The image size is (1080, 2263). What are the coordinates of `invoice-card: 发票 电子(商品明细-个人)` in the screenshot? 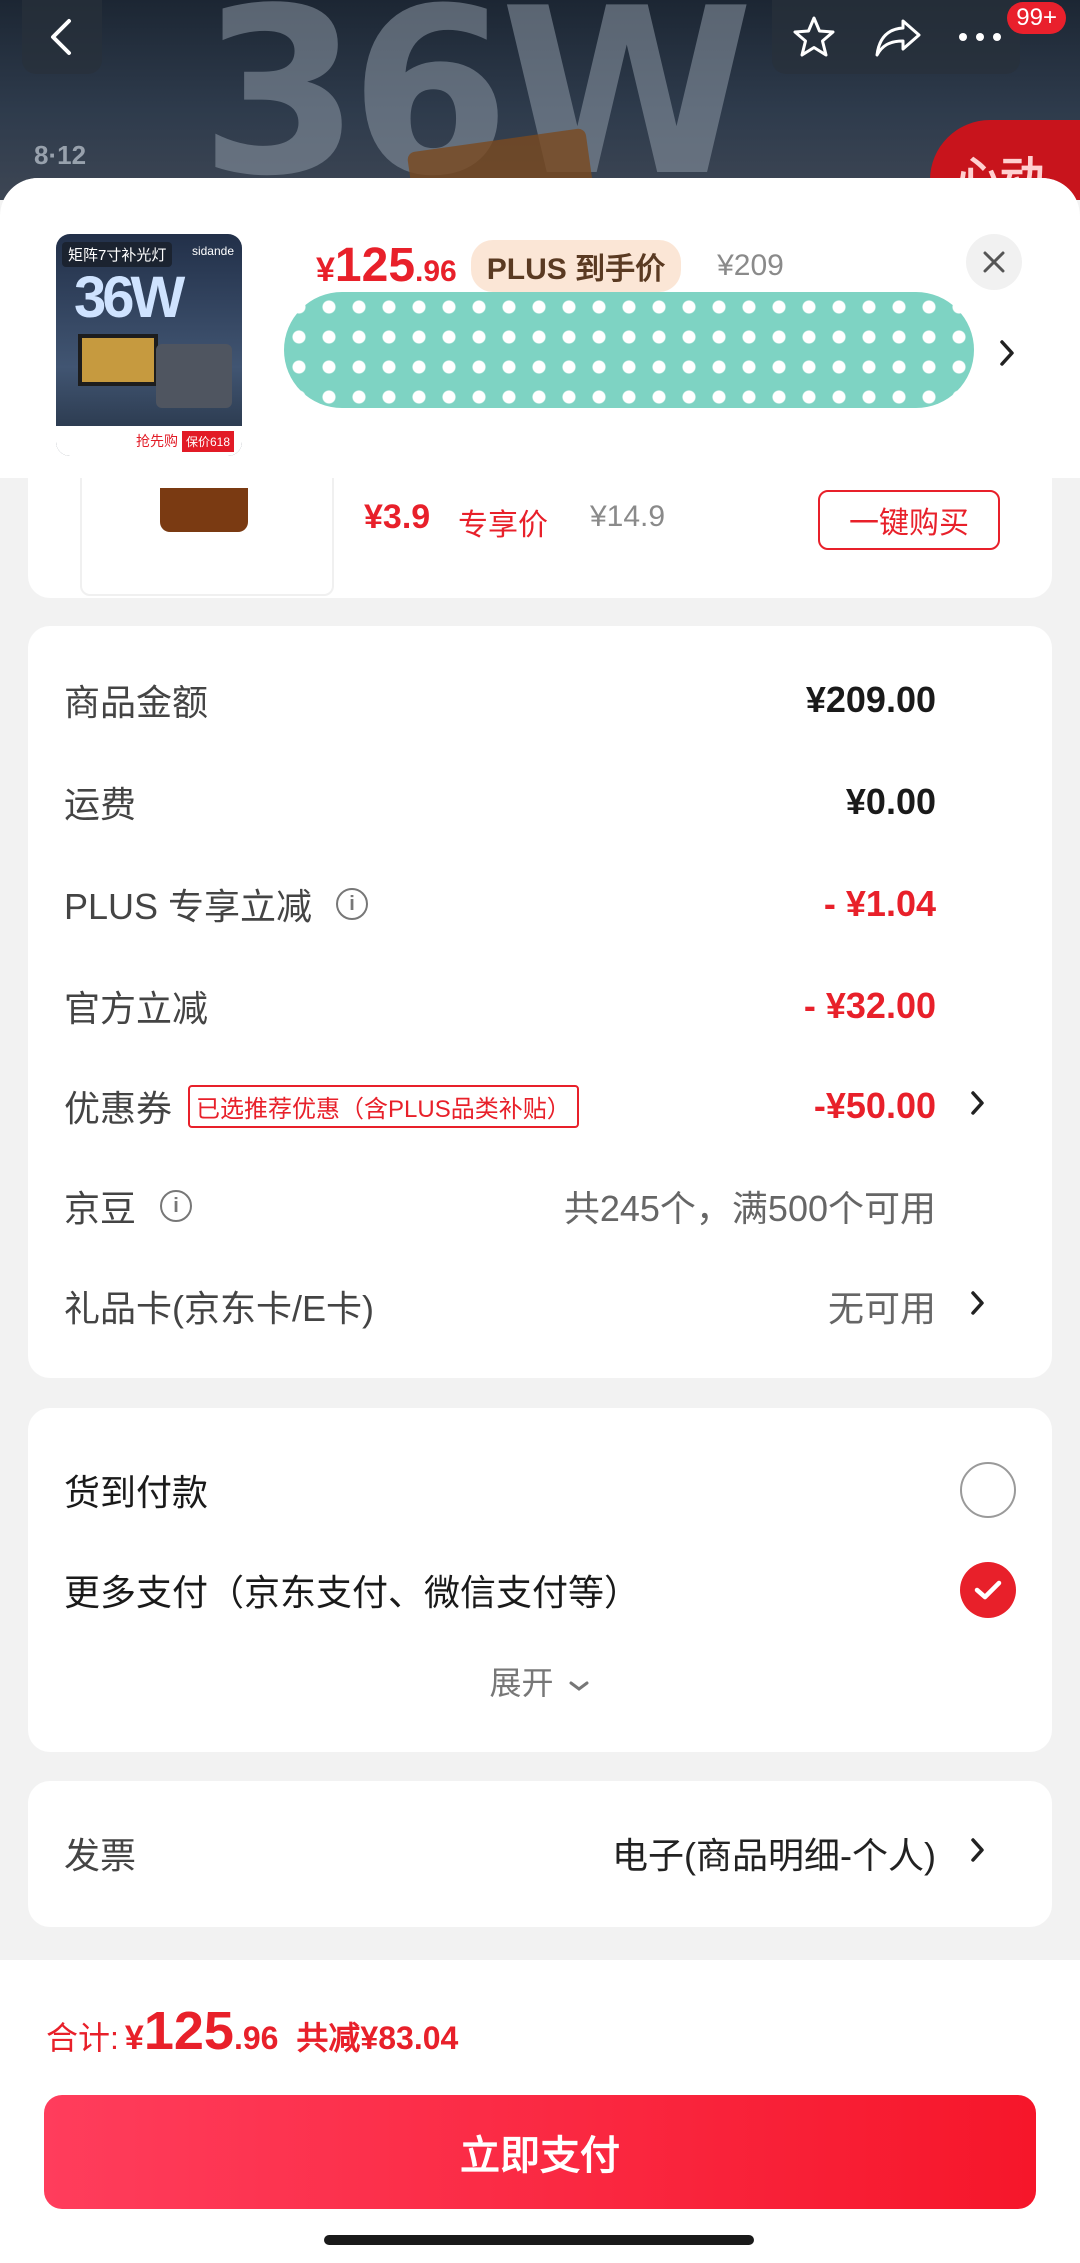 It's located at (540, 1854).